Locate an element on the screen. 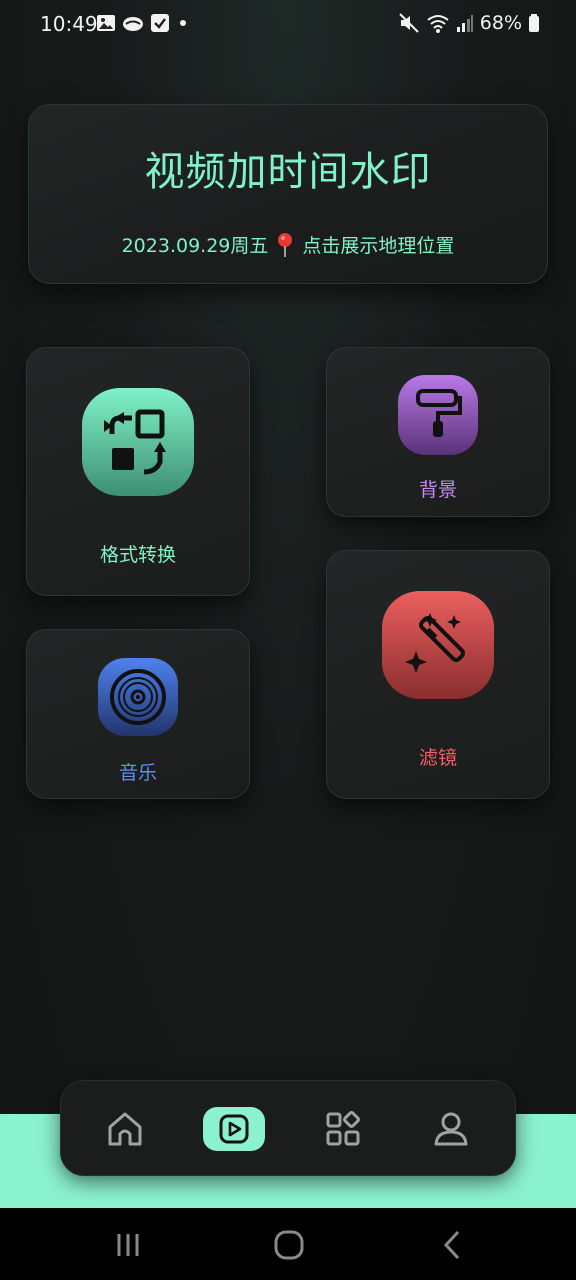 The height and width of the screenshot is (1280, 576). battery-icon is located at coordinates (534, 23).